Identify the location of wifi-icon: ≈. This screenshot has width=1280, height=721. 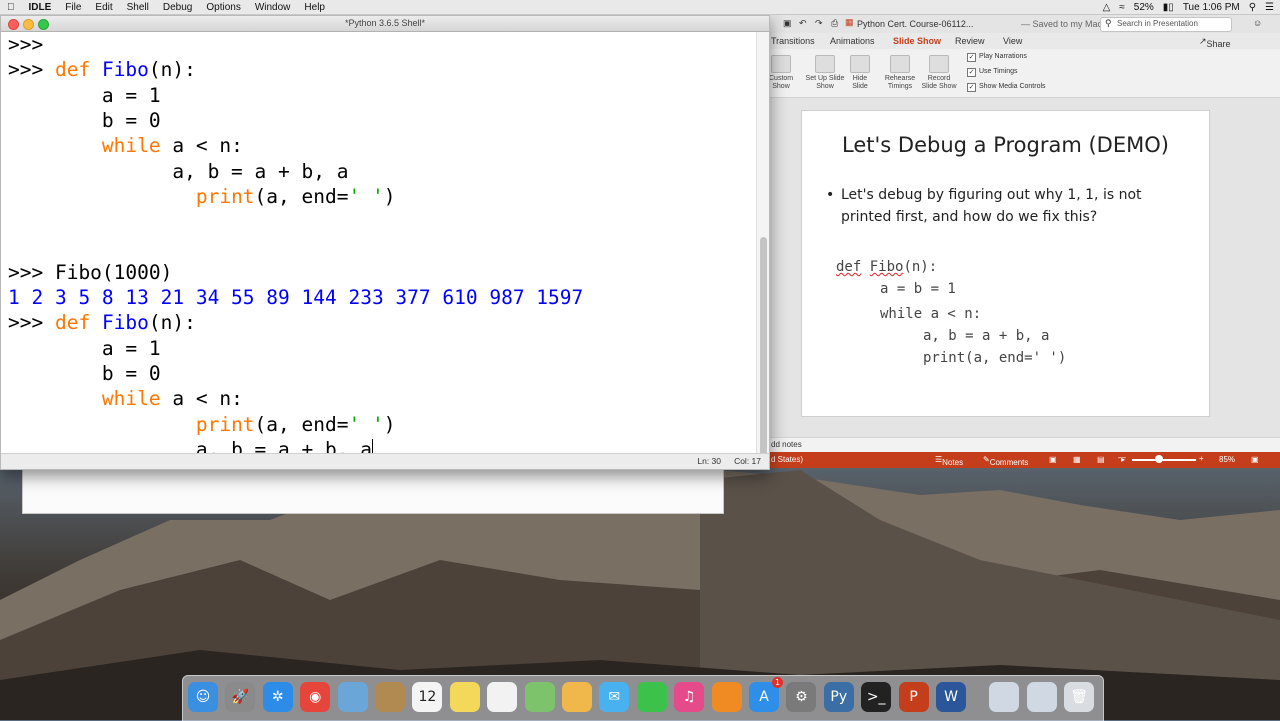
(1122, 7).